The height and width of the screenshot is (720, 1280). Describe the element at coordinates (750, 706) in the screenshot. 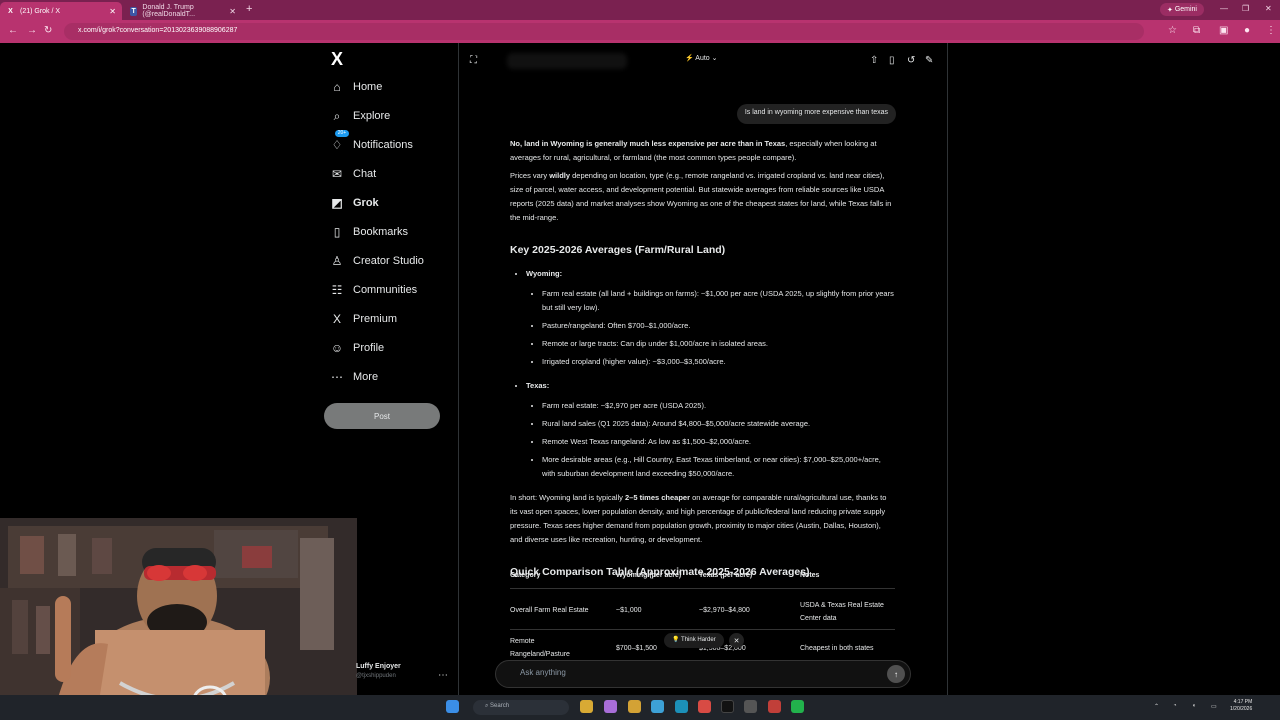

I see `obs-icon` at that location.